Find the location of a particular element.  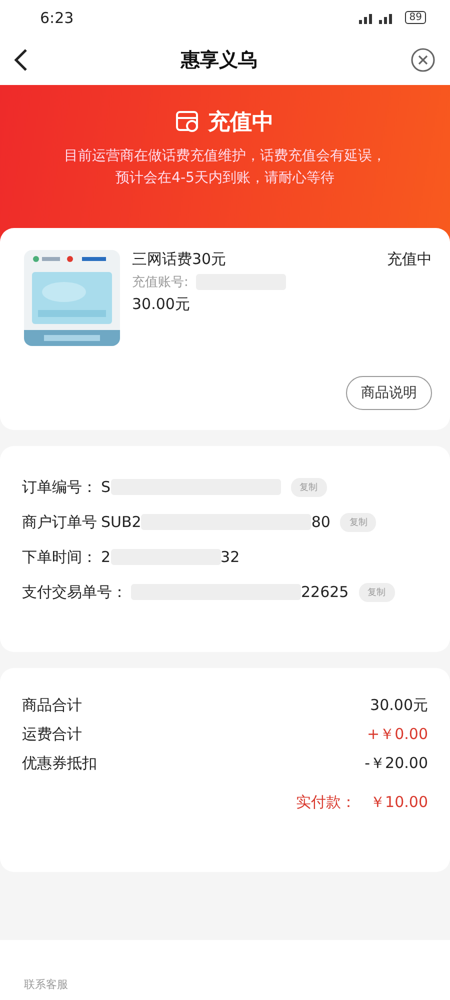

info-label: 订单编号： is located at coordinates (59, 487).